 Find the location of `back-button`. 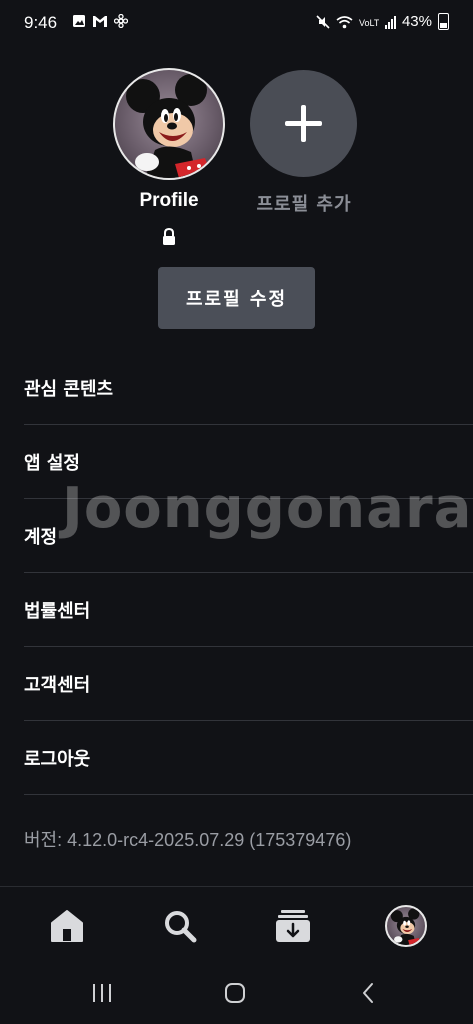

back-button is located at coordinates (368, 993).